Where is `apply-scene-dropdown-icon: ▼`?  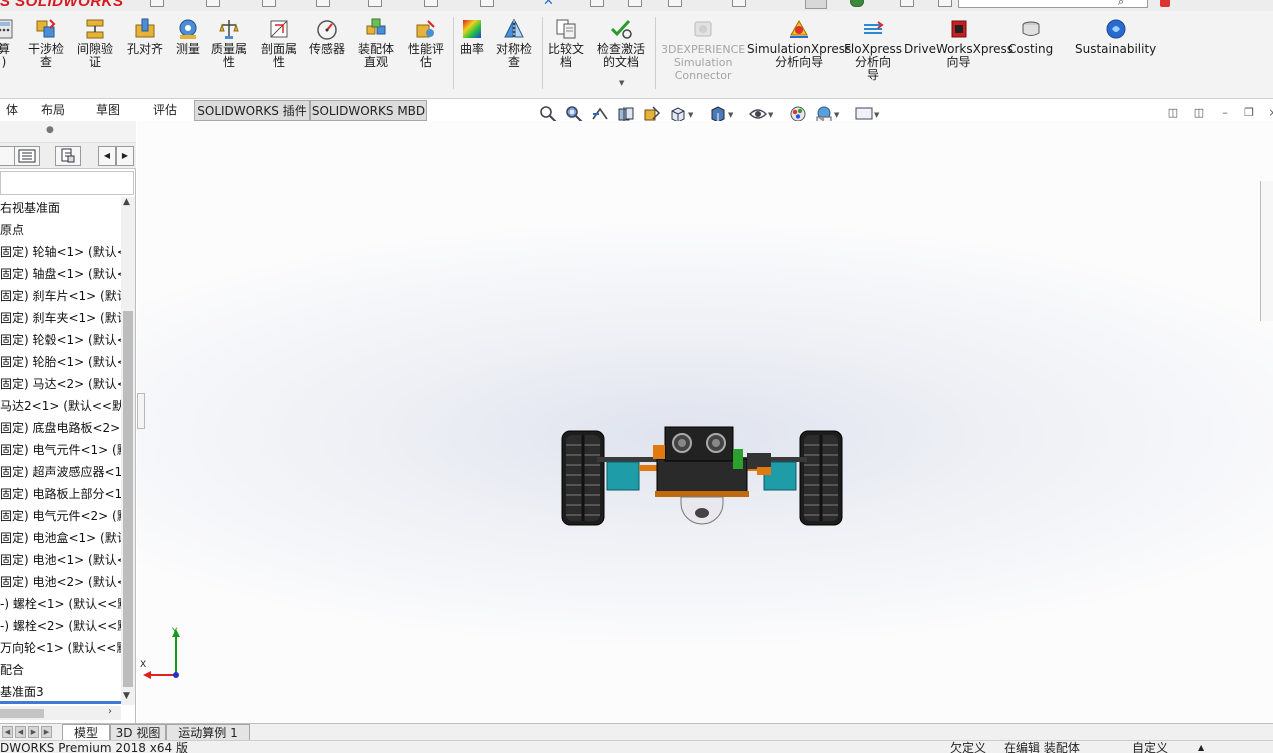 apply-scene-dropdown-icon: ▼ is located at coordinates (836, 115).